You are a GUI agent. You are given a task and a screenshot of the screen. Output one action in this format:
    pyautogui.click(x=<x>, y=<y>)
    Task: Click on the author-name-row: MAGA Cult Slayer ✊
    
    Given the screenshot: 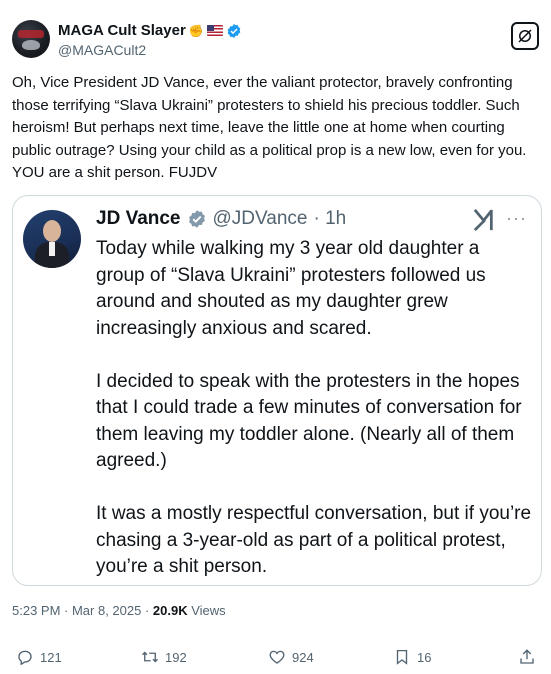 What is the action you would take?
    pyautogui.click(x=150, y=30)
    